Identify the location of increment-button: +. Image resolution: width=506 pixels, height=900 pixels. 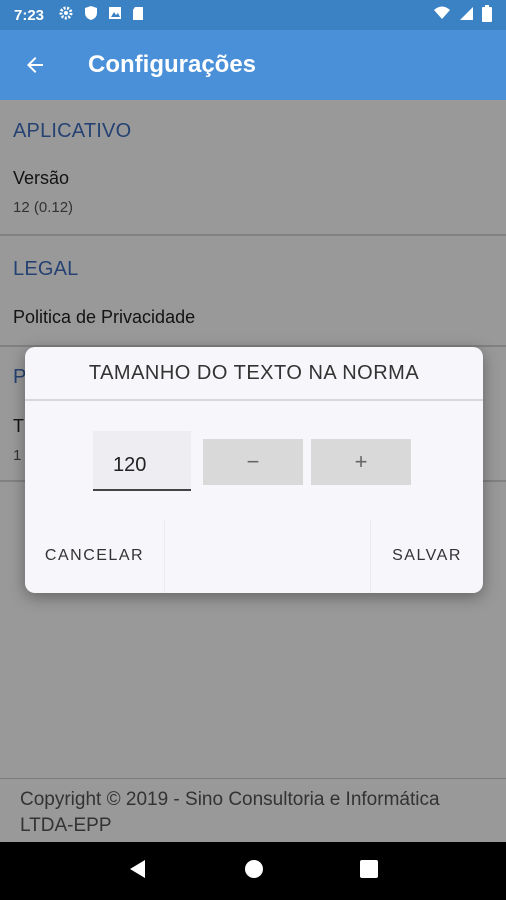
(361, 462).